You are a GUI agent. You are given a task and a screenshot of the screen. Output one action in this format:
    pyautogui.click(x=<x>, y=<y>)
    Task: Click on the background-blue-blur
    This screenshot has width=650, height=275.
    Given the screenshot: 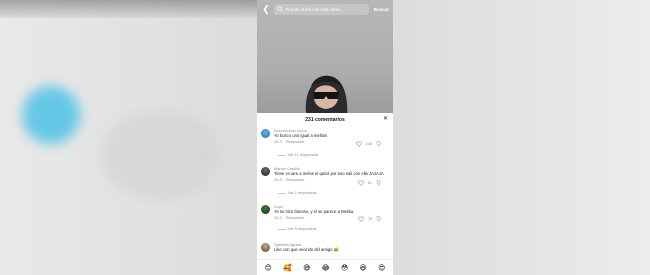 What is the action you would take?
    pyautogui.click(x=51, y=115)
    